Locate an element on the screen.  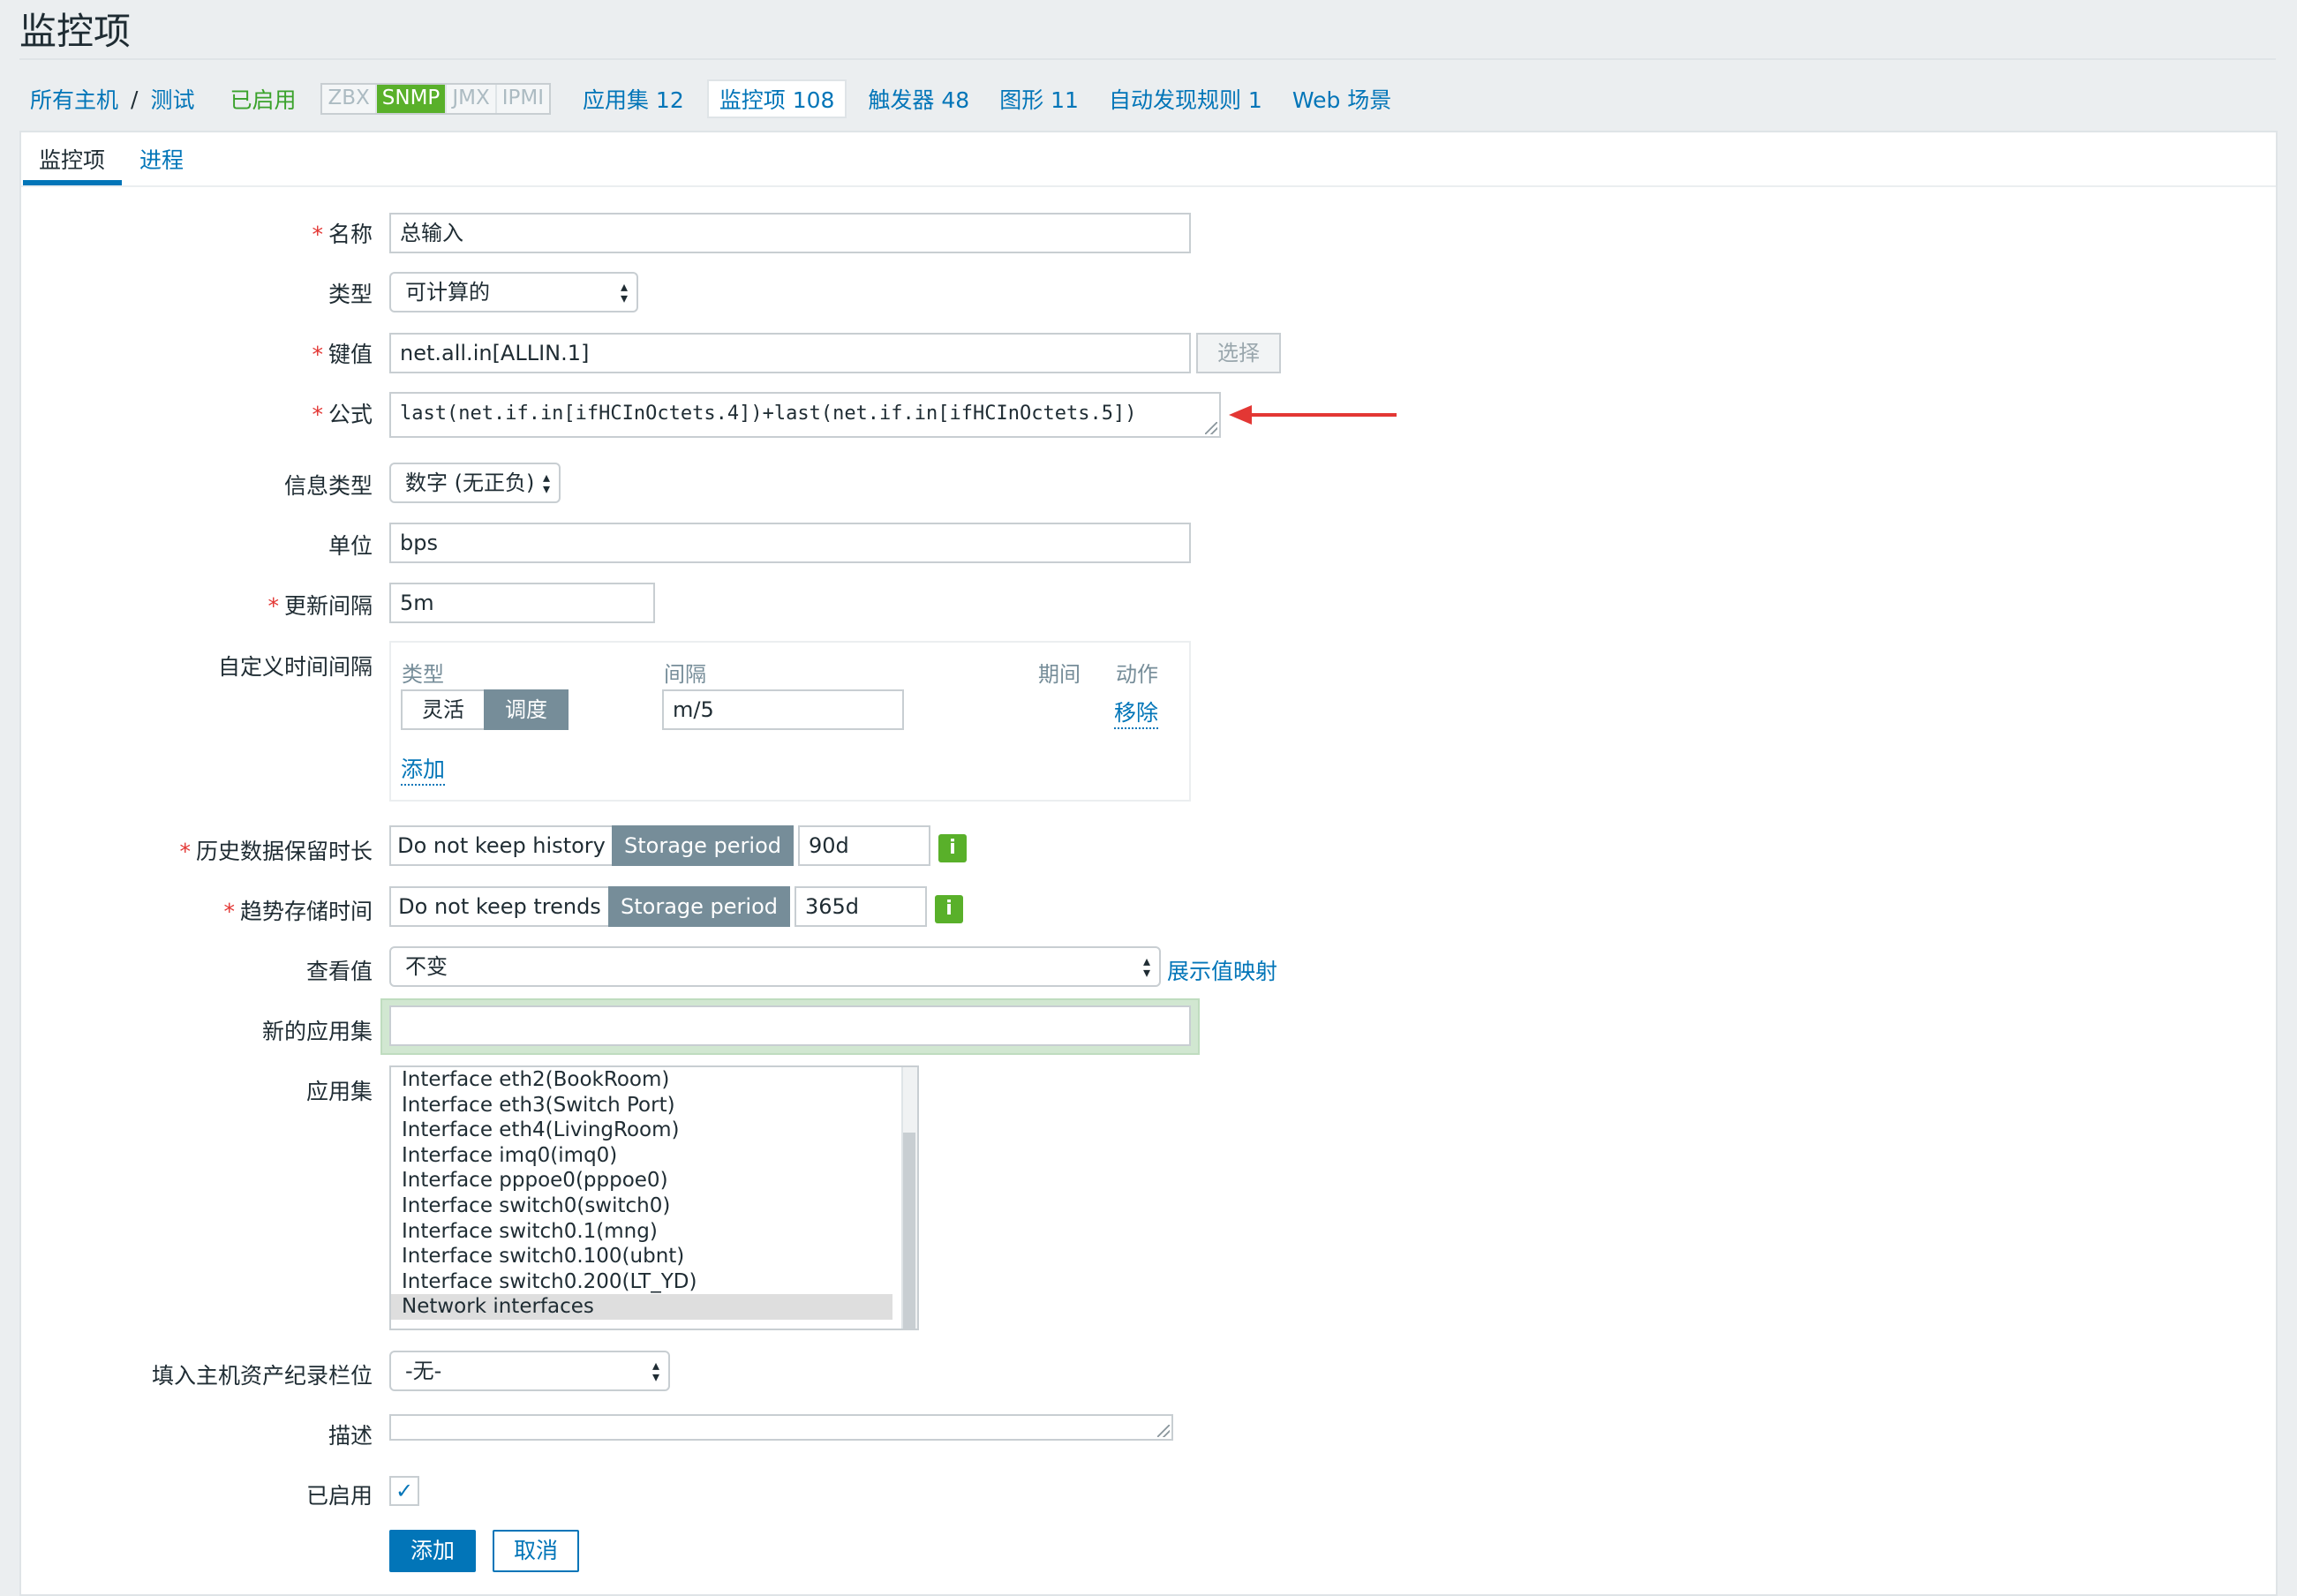
listbox-scrollbar is located at coordinates (909, 1198).